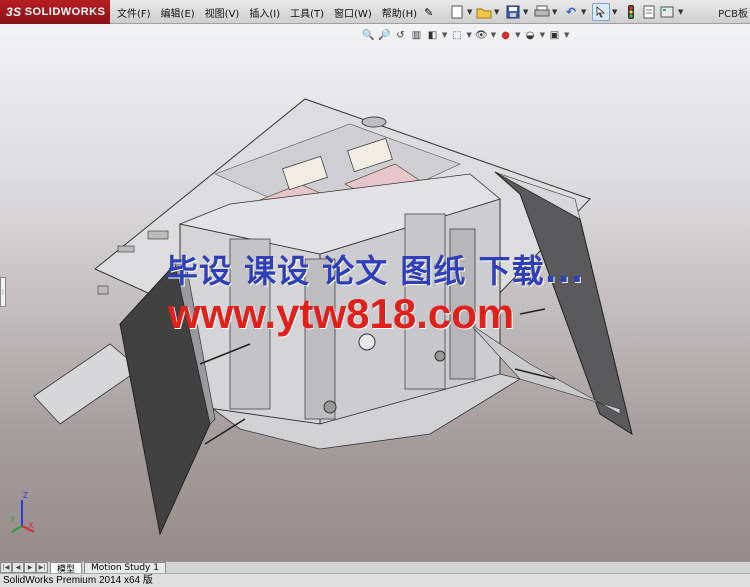  Describe the element at coordinates (667, 12) in the screenshot. I see `options-icon` at that location.